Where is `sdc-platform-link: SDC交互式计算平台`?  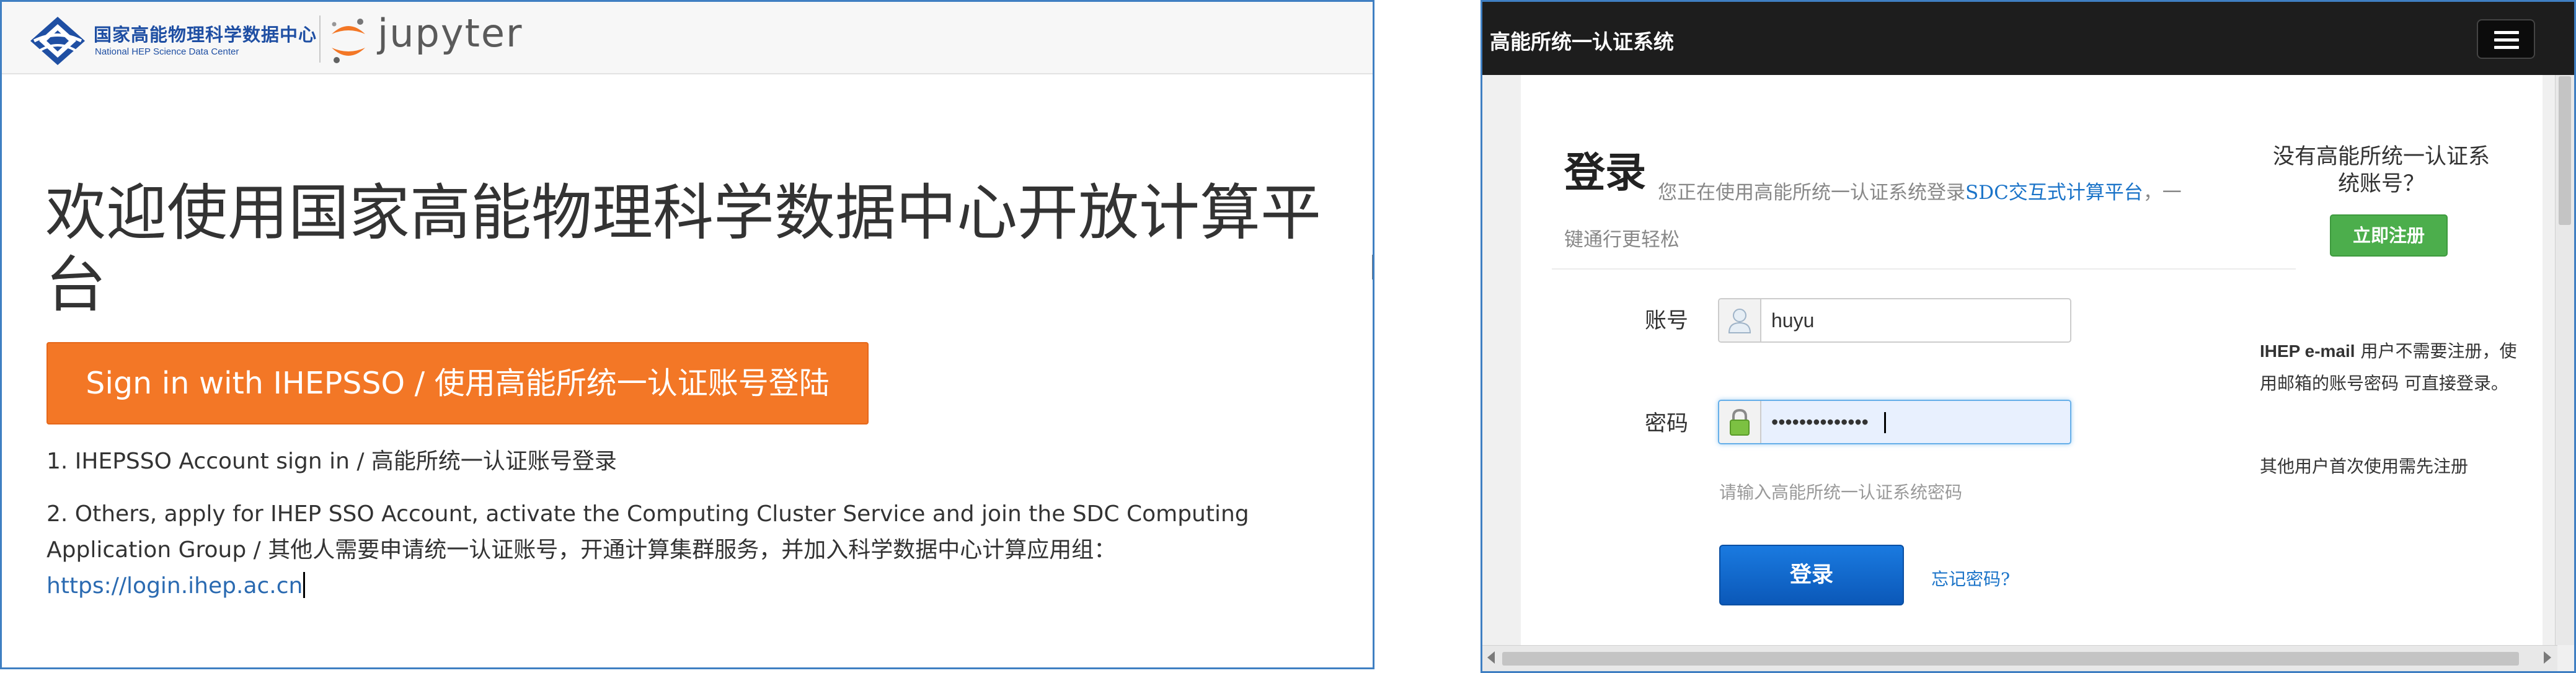 sdc-platform-link: SDC交互式计算平台 is located at coordinates (2054, 193).